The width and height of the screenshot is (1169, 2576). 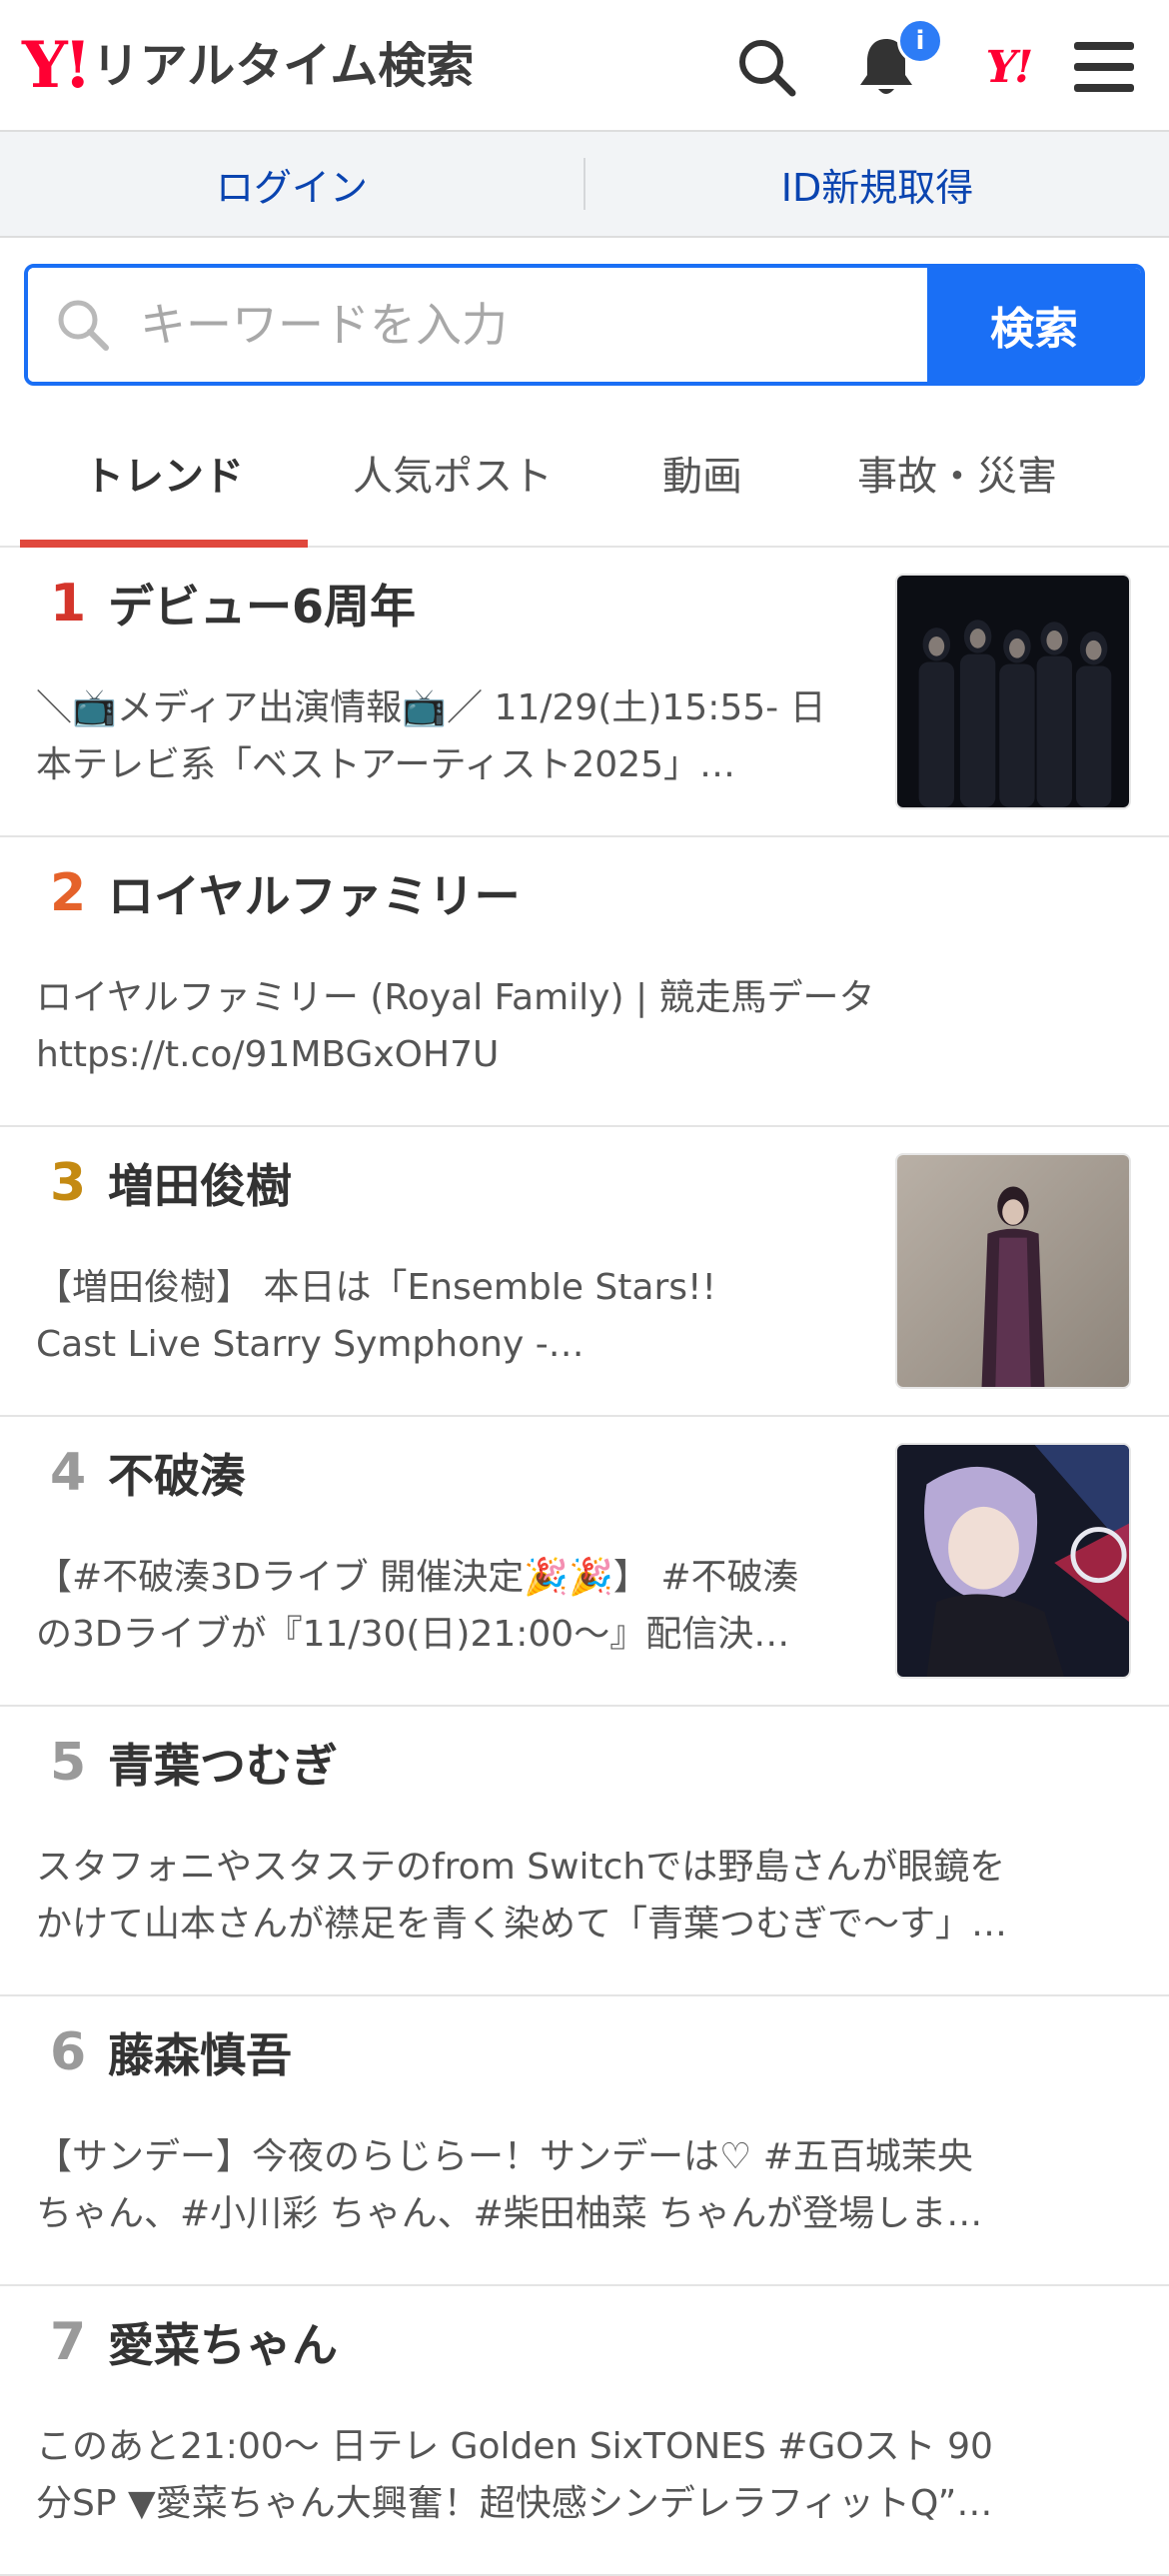 What do you see at coordinates (177, 1476) in the screenshot?
I see `trend-title: 不破湊` at bounding box center [177, 1476].